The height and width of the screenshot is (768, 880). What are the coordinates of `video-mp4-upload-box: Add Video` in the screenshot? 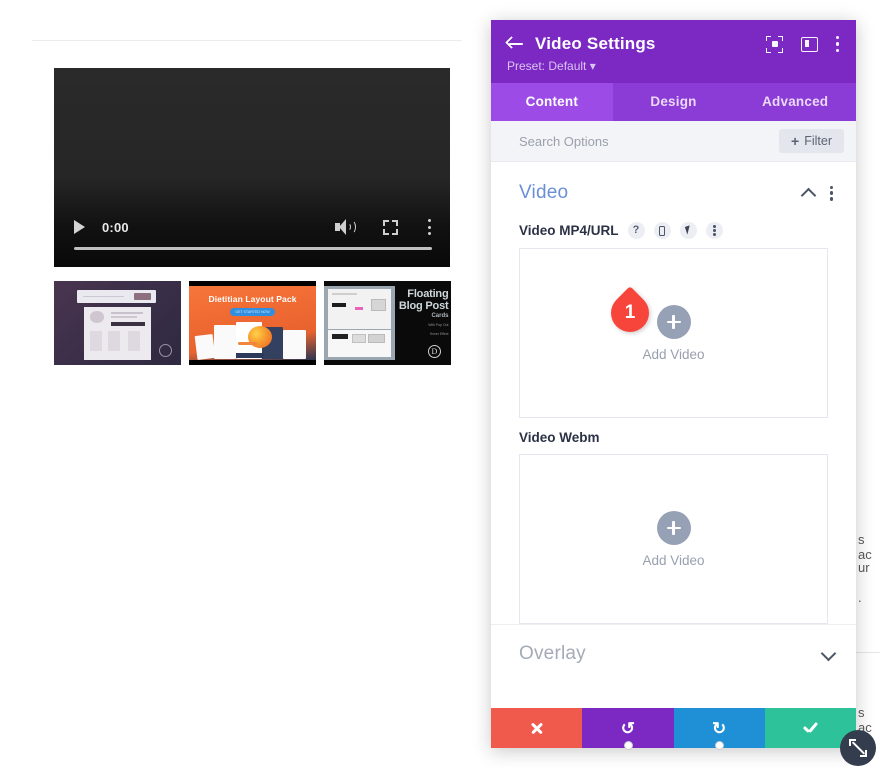 It's located at (673, 333).